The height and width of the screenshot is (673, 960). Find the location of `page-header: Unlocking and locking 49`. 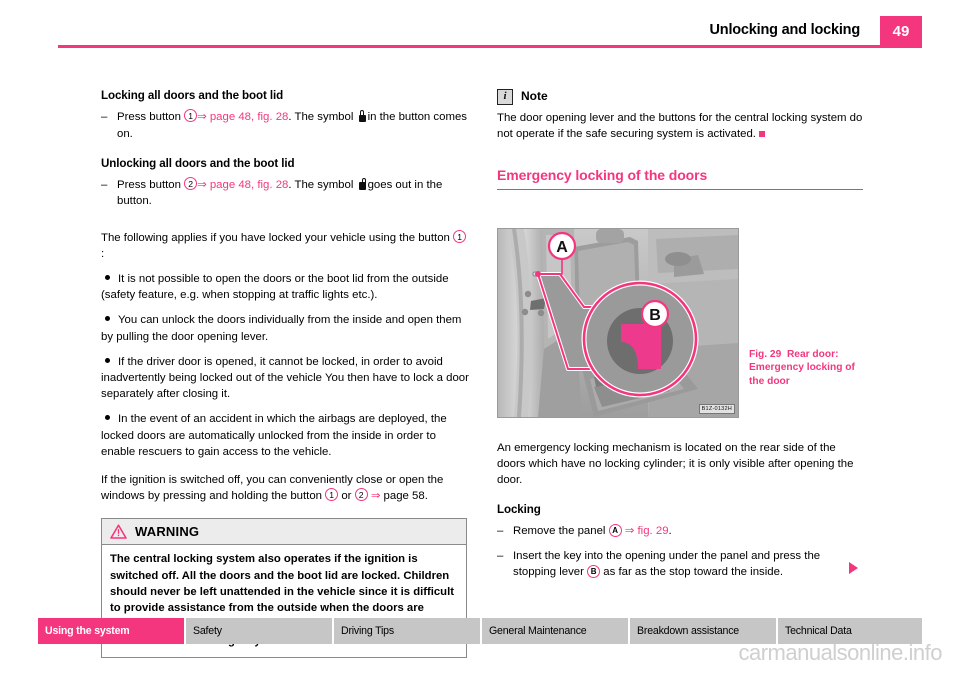

page-header: Unlocking and locking 49 is located at coordinates (490, 33).